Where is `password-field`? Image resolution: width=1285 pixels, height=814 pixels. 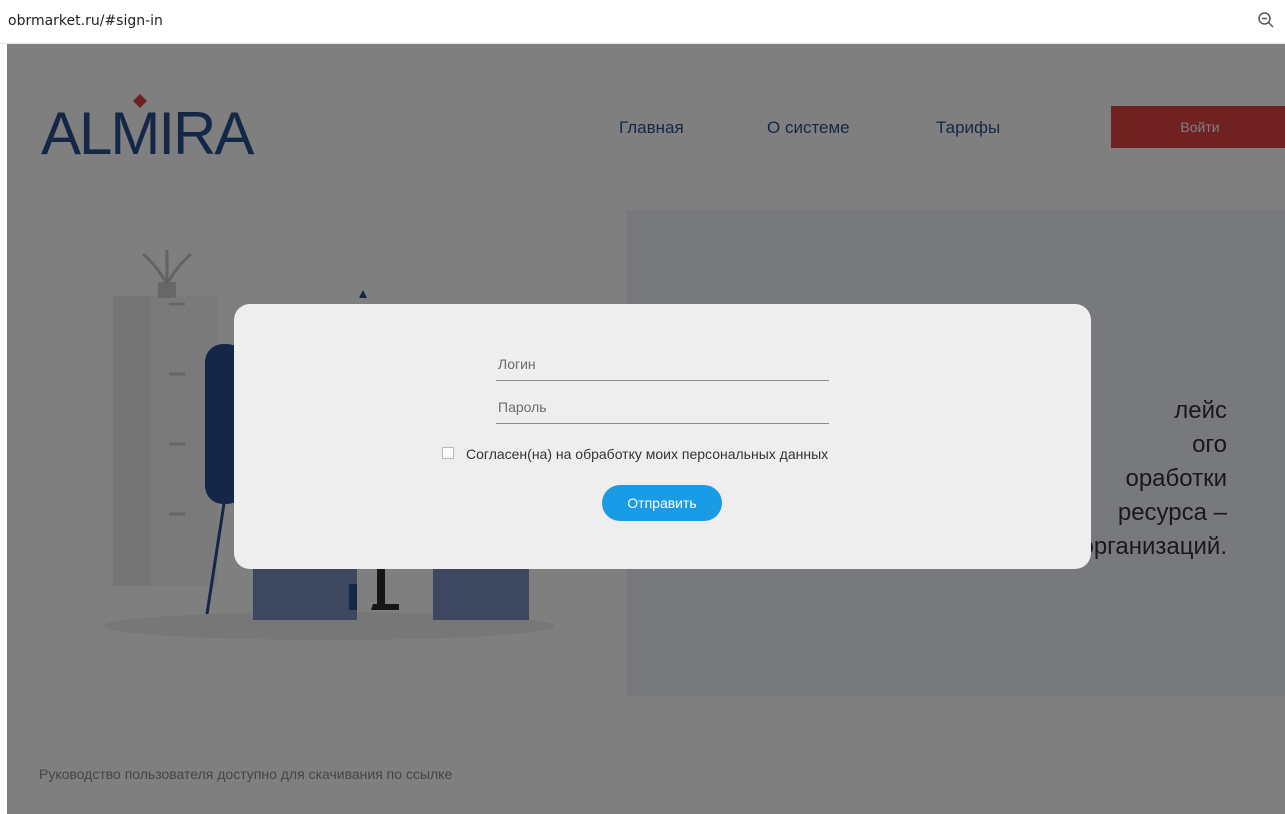
password-field is located at coordinates (662, 408).